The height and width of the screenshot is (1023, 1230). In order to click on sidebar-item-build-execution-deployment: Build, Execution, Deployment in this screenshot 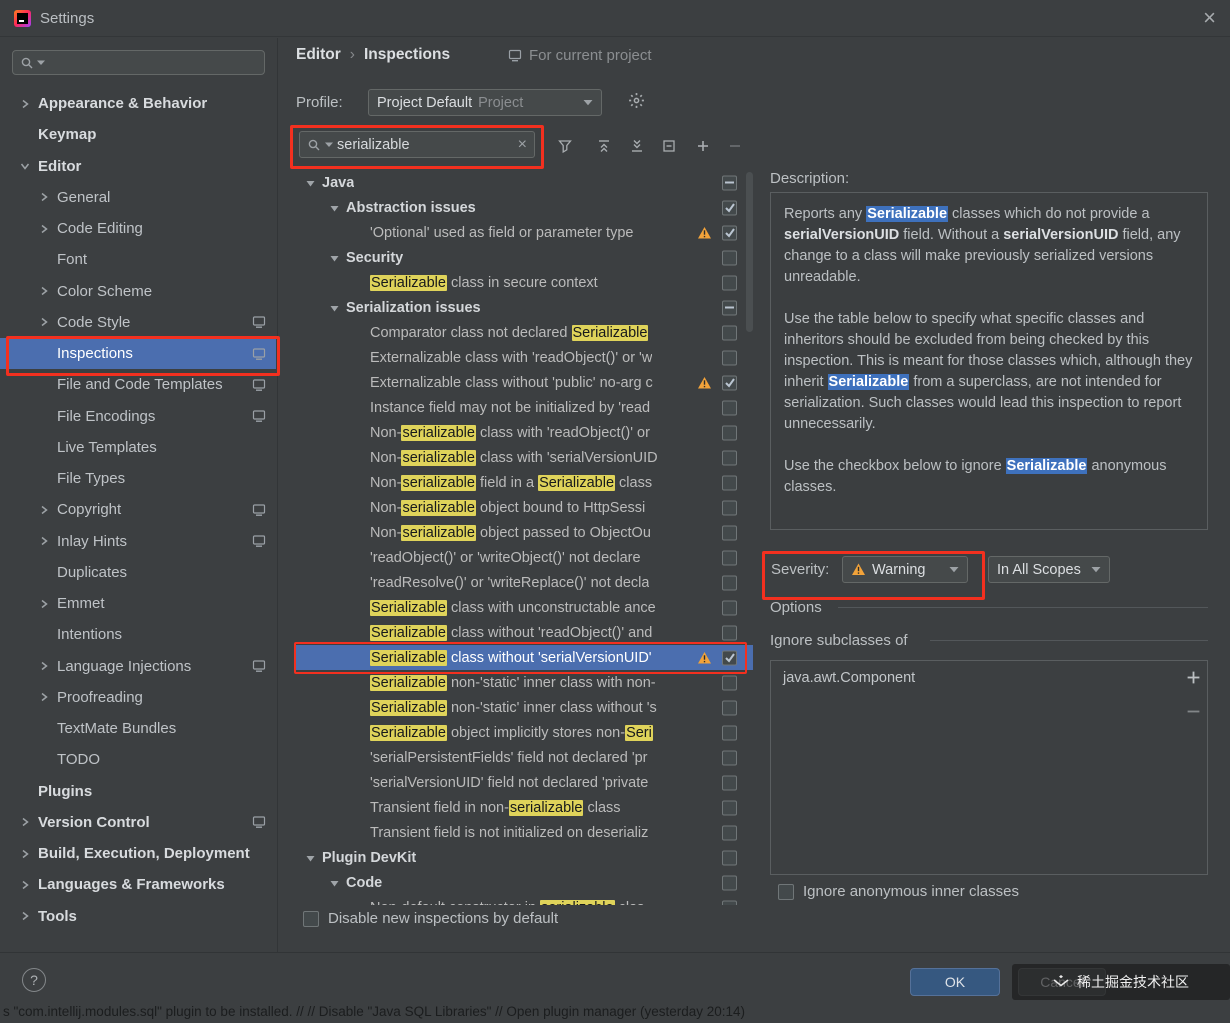, I will do `click(138, 853)`.